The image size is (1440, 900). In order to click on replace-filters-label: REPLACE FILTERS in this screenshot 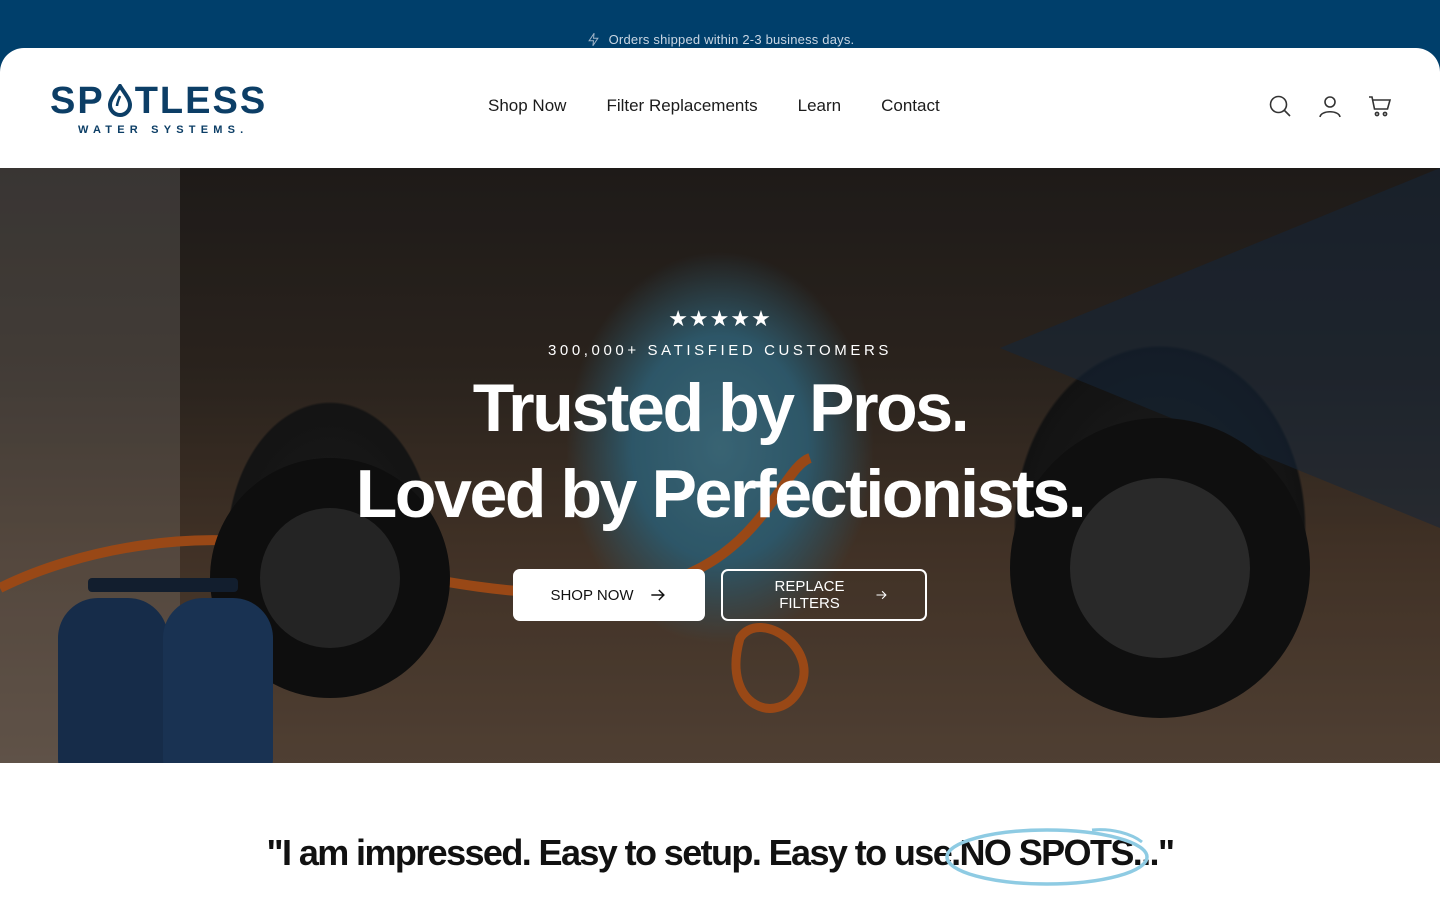, I will do `click(809, 595)`.